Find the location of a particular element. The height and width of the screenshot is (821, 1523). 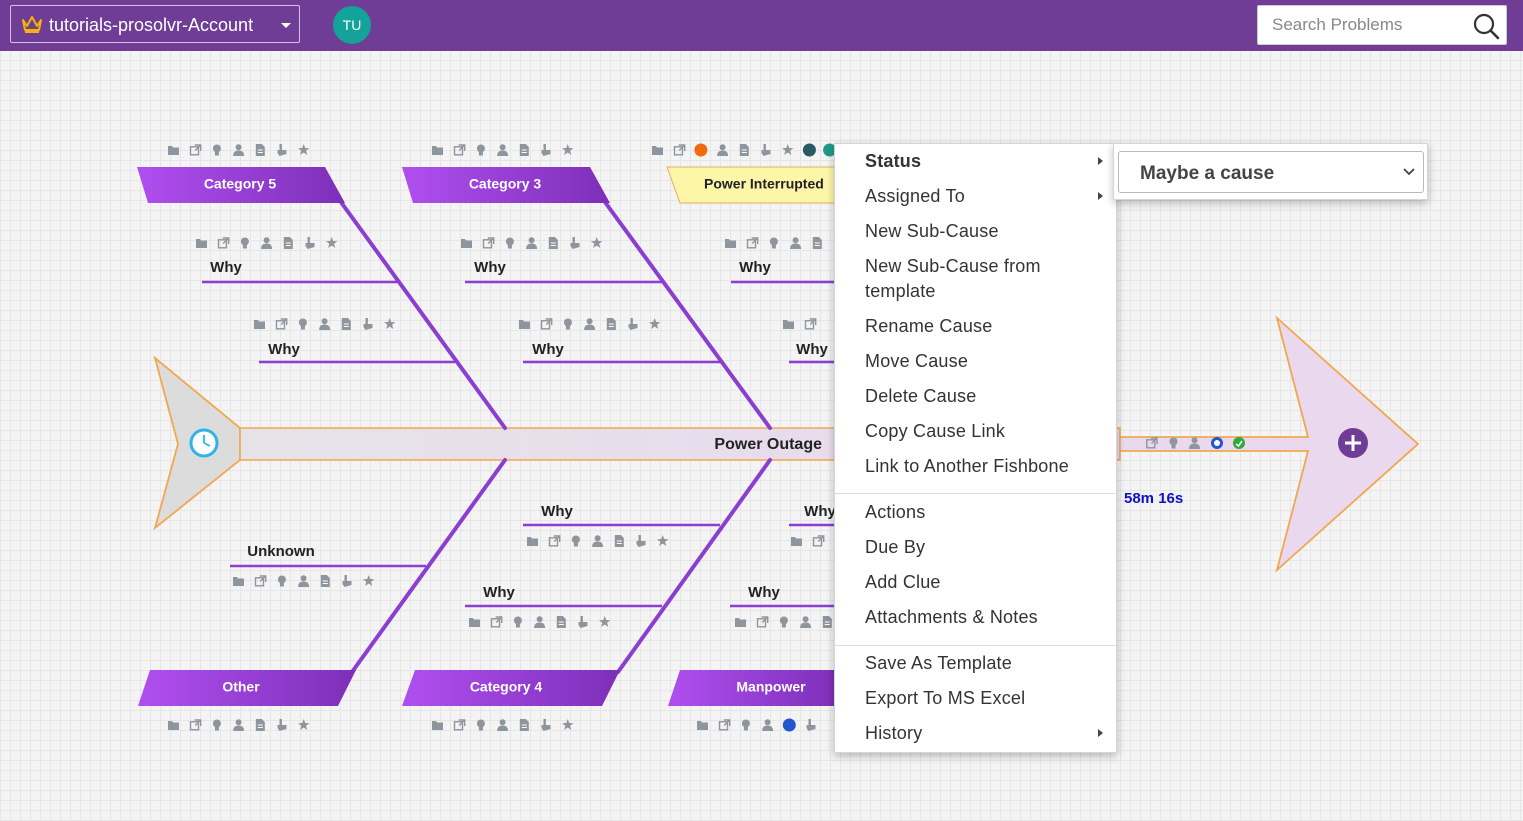

add-category-button is located at coordinates (1353, 443).